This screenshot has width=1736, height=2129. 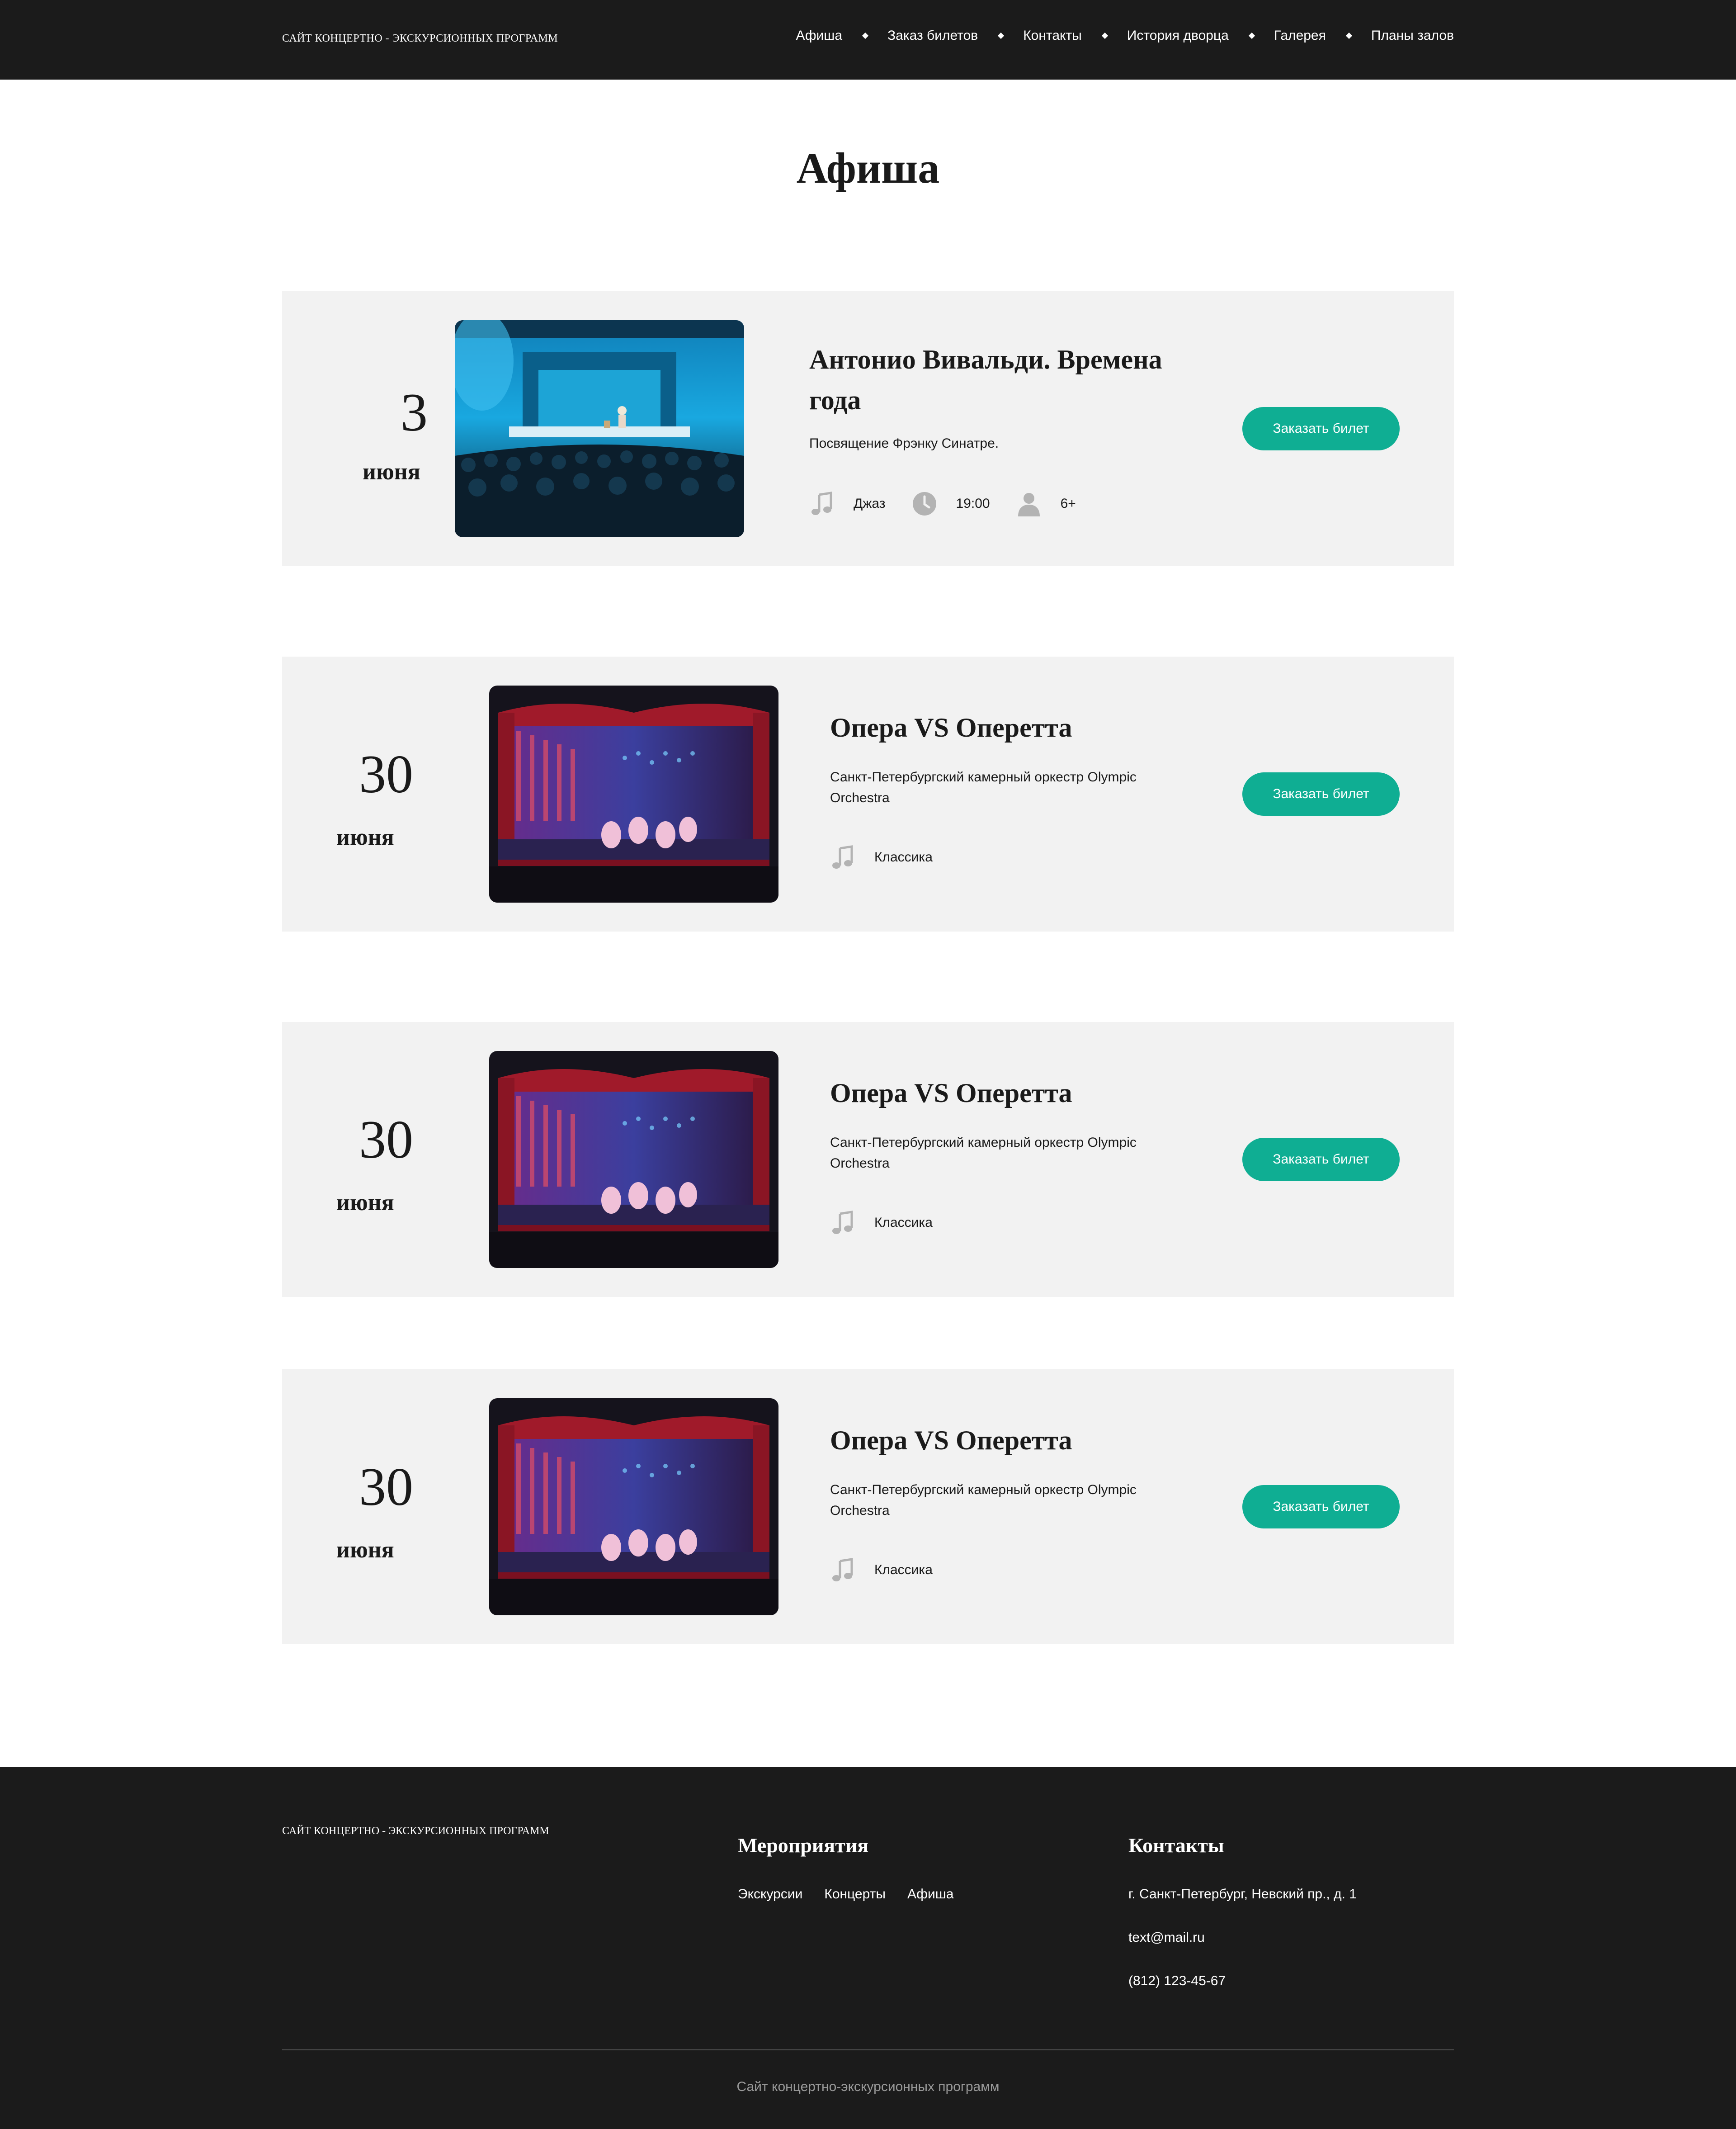 I want to click on event-genre: Джаз, so click(x=870, y=503).